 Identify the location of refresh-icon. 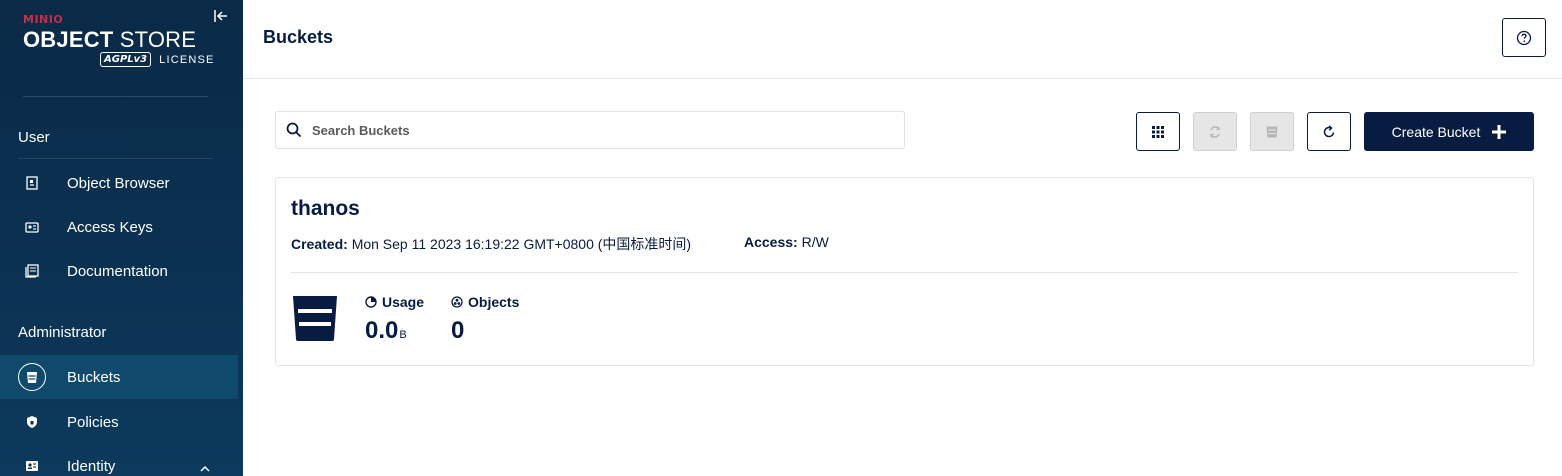
(1329, 130).